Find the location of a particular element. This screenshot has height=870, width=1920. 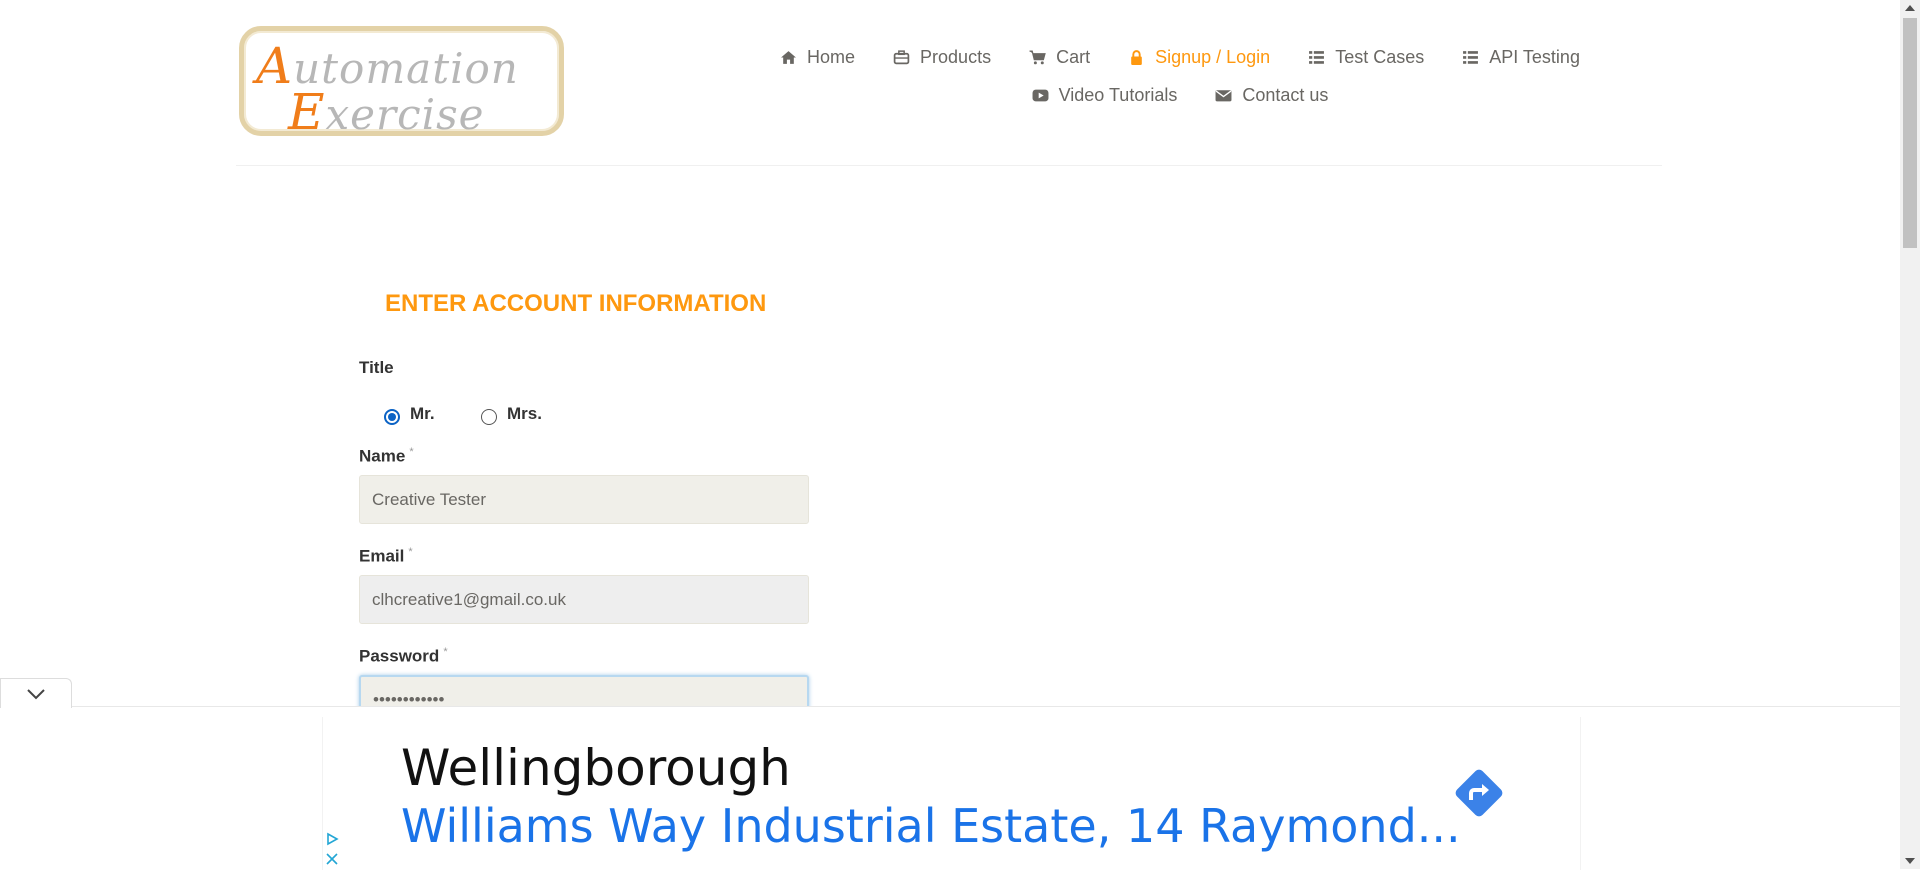

chevron-down-icon is located at coordinates (36, 693).